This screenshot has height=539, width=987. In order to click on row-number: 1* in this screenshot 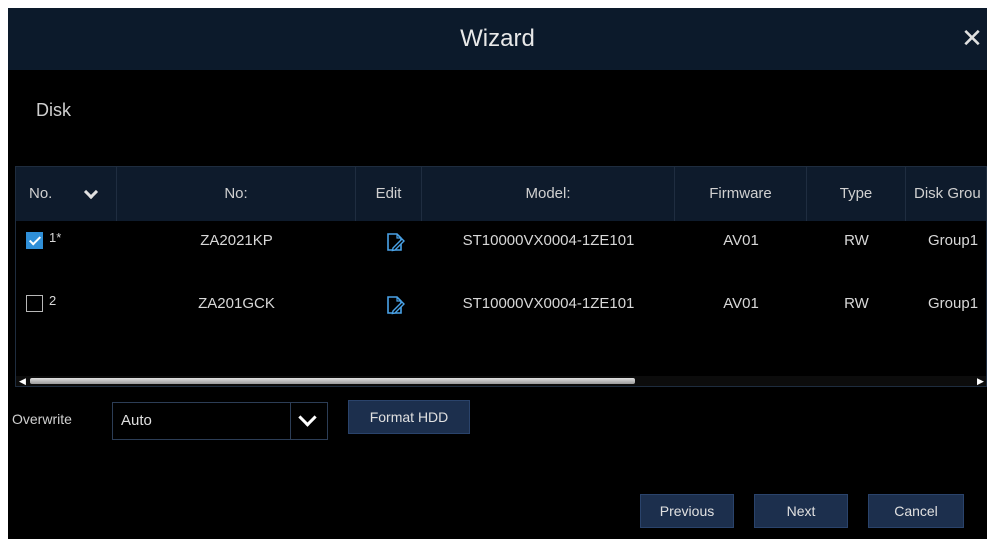, I will do `click(55, 237)`.